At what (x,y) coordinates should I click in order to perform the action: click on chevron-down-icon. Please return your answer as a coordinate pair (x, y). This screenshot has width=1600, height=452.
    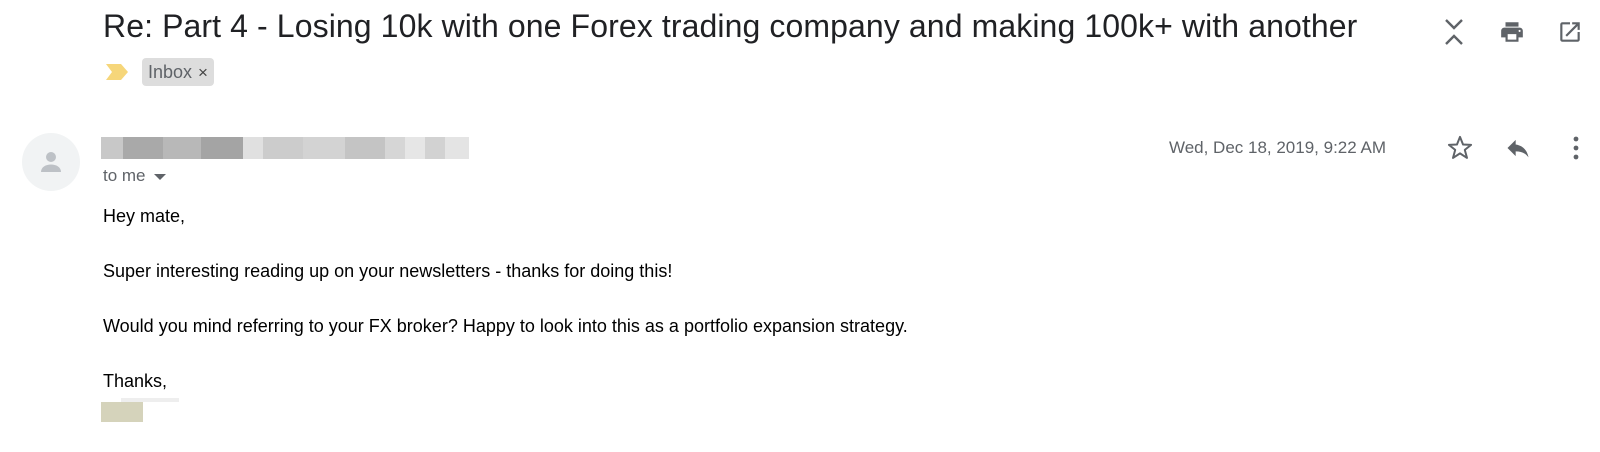
    Looking at the image, I should click on (159, 177).